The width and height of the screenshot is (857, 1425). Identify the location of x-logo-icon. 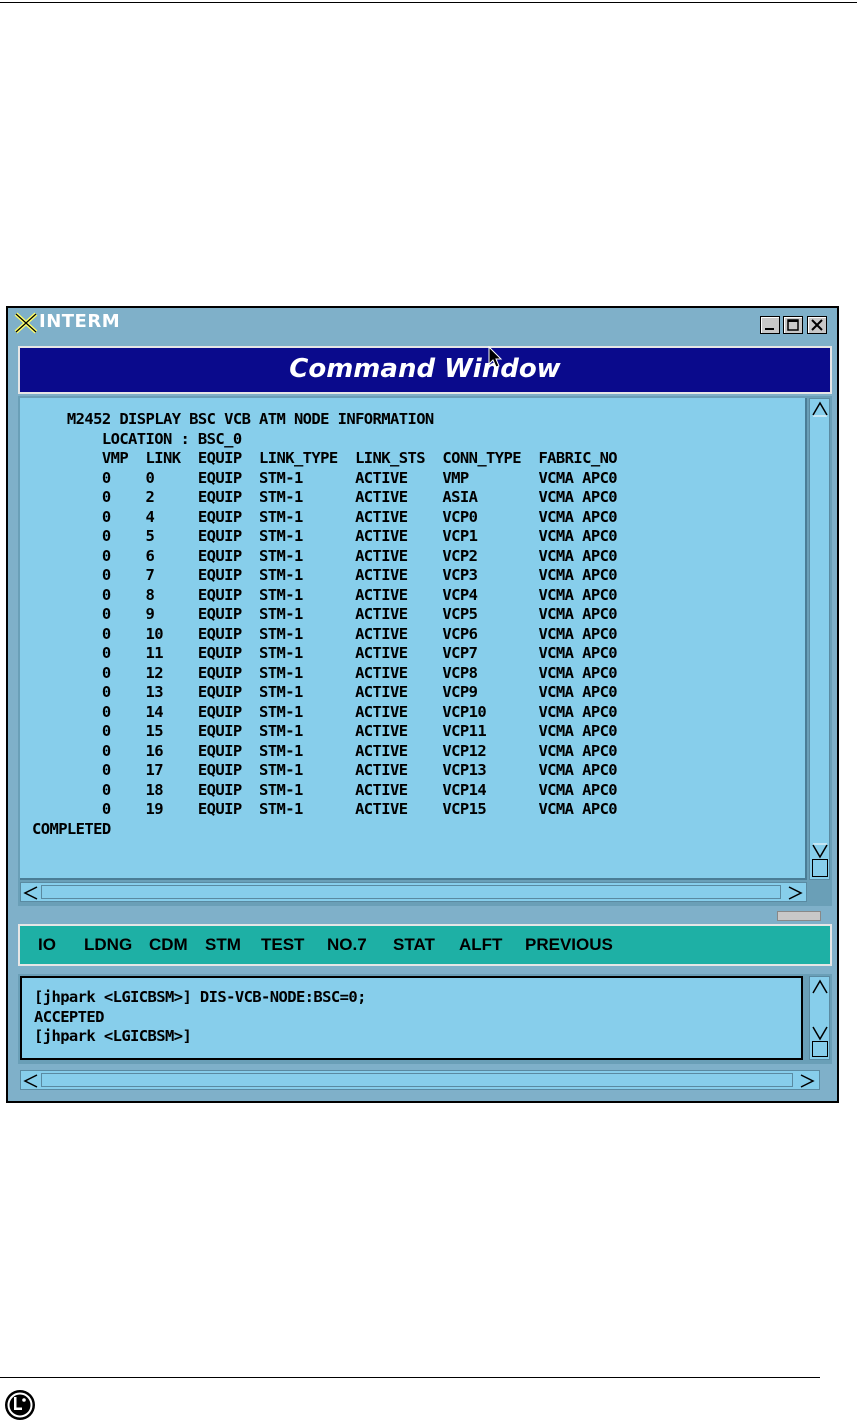
(26, 323).